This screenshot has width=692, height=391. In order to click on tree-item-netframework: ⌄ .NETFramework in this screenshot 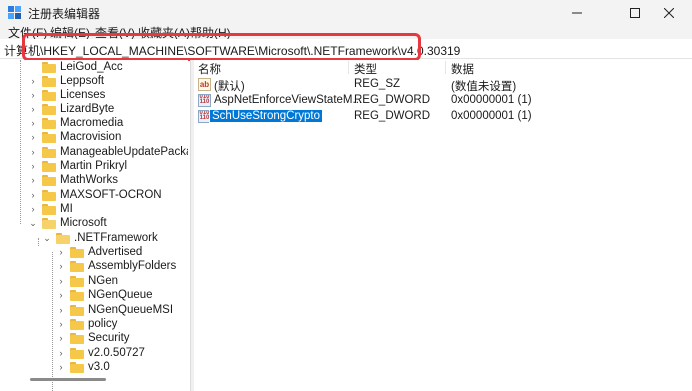, I will do `click(99, 238)`.